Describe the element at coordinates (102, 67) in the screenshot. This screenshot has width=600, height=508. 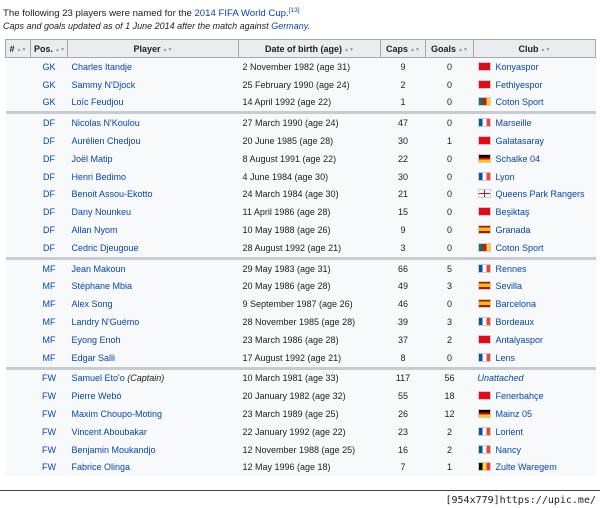
I see `player-link: Charles Itandje` at that location.